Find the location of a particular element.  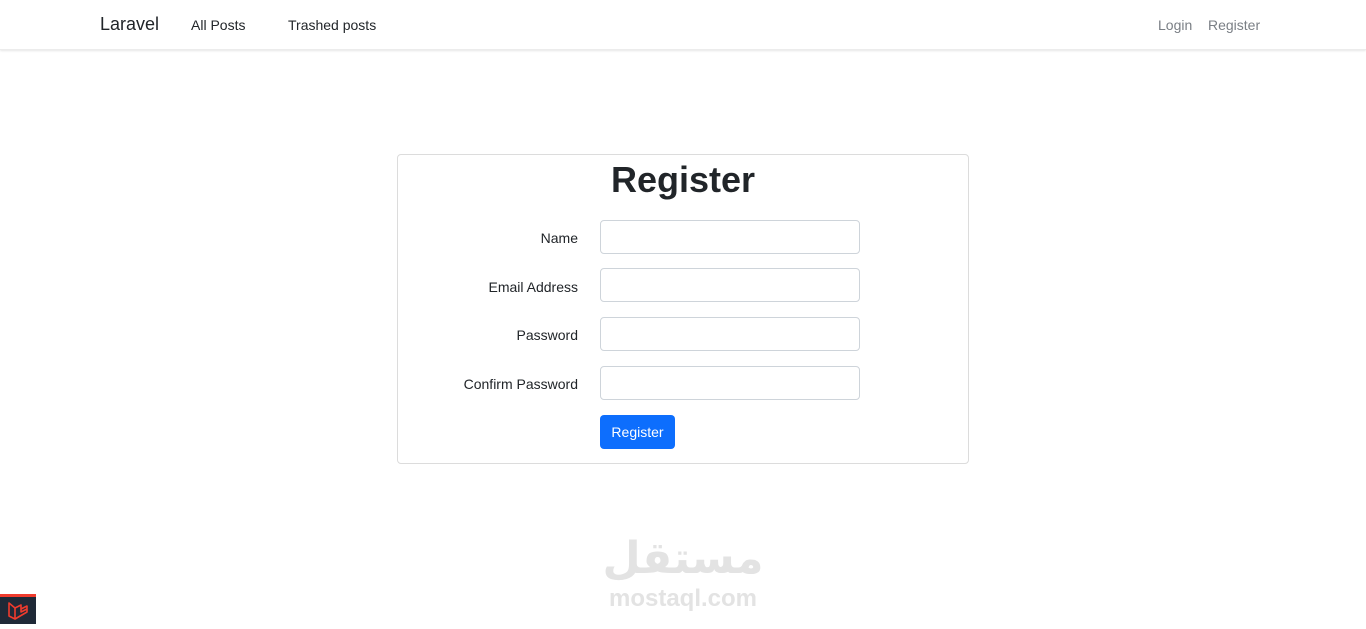

confirm-password-input is located at coordinates (730, 383).